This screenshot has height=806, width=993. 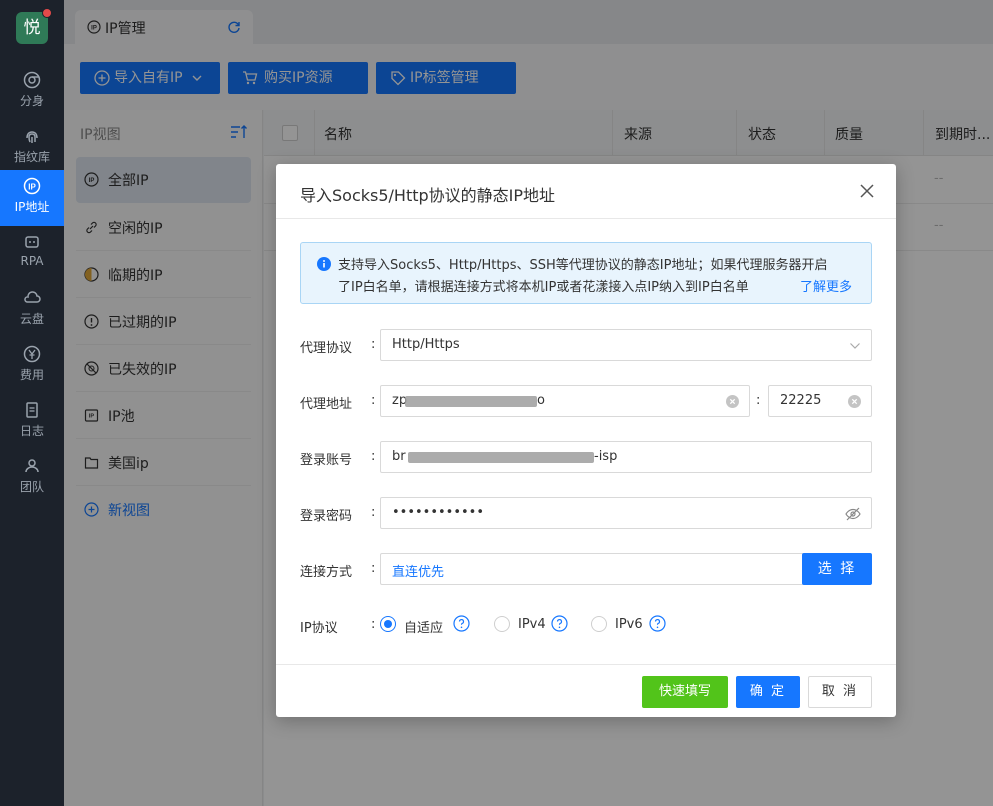 I want to click on connection-value: 直连优先, so click(x=418, y=572).